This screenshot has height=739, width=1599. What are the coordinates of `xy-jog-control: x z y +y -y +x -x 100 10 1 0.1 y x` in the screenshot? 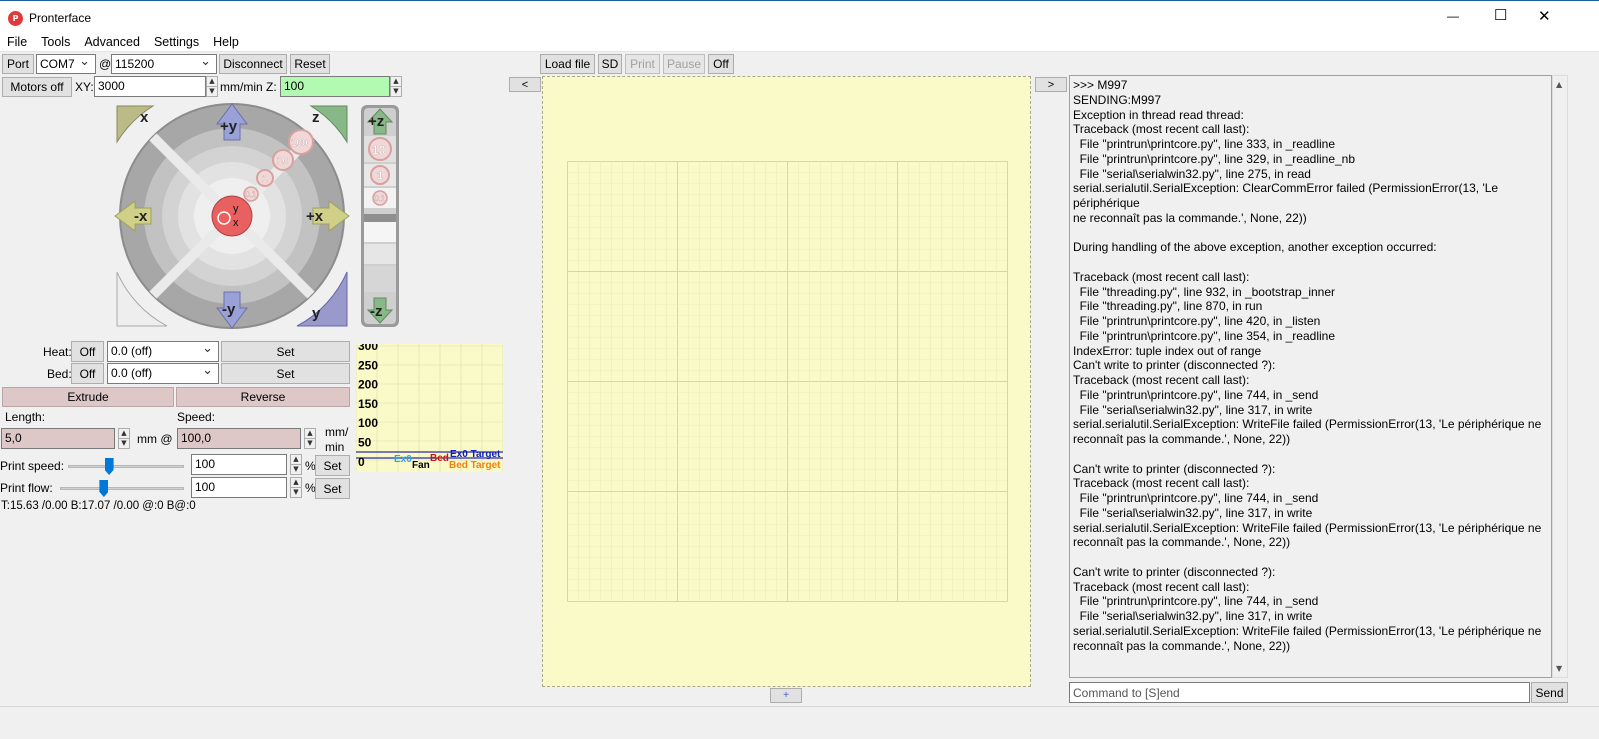 It's located at (232, 216).